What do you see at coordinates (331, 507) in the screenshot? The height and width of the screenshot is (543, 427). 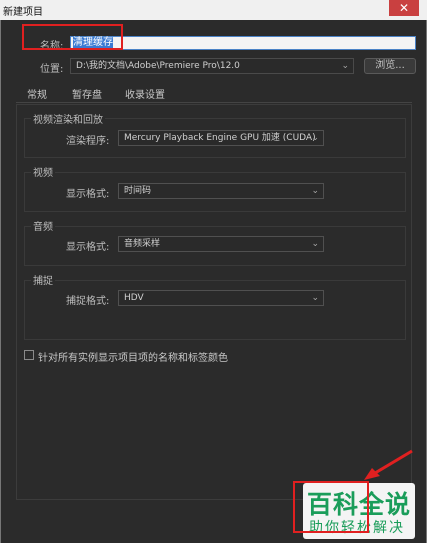 I see `annotation-highlight-ok` at bounding box center [331, 507].